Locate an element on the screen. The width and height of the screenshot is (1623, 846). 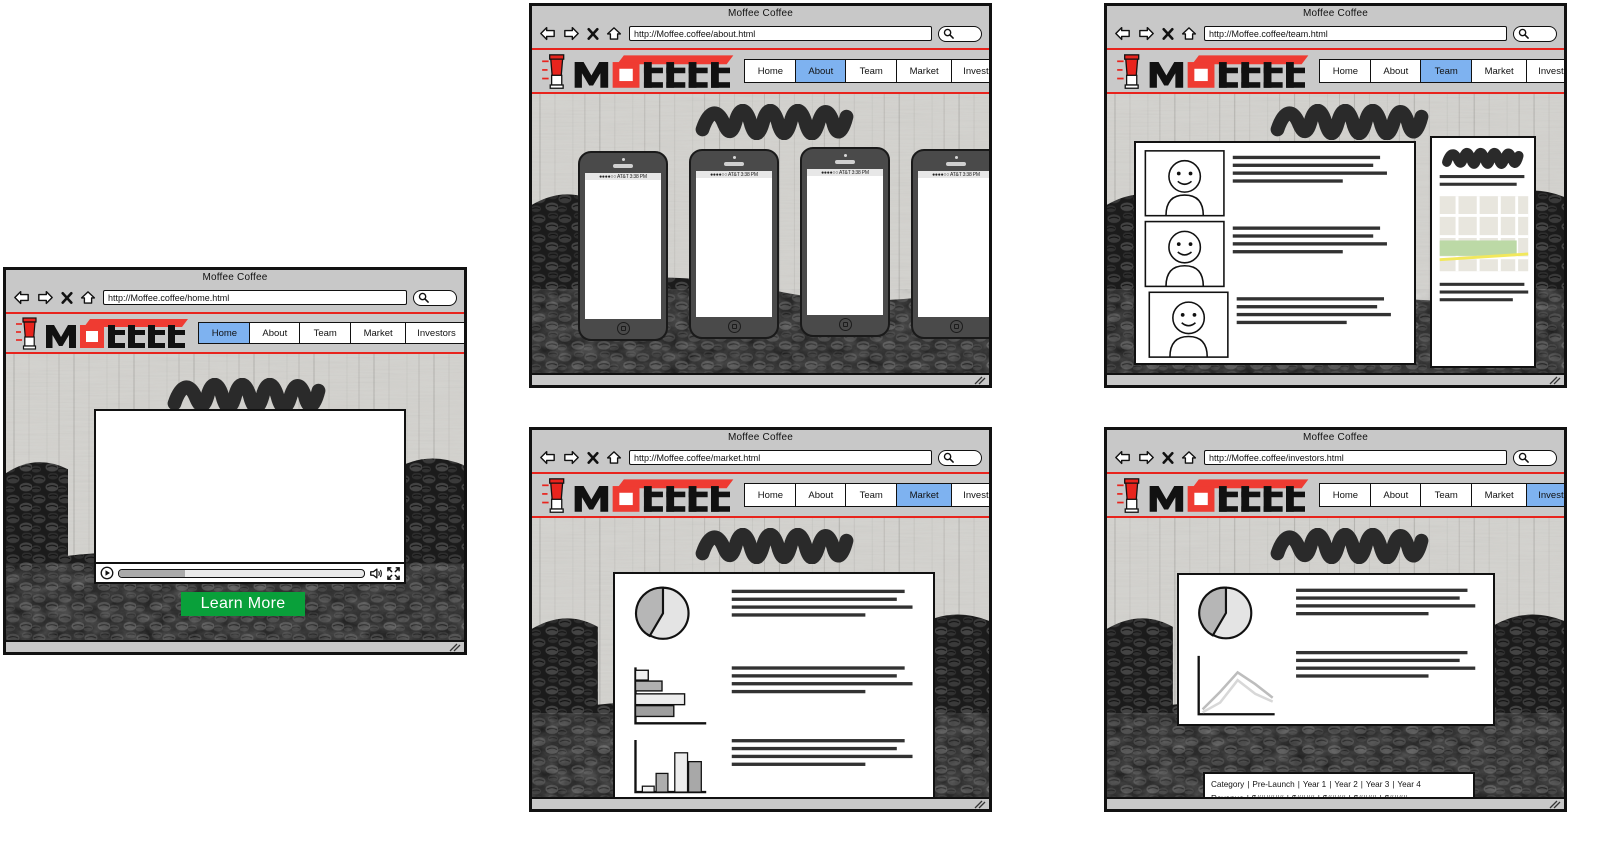
market-share-pie-chart is located at coordinates (662, 613).